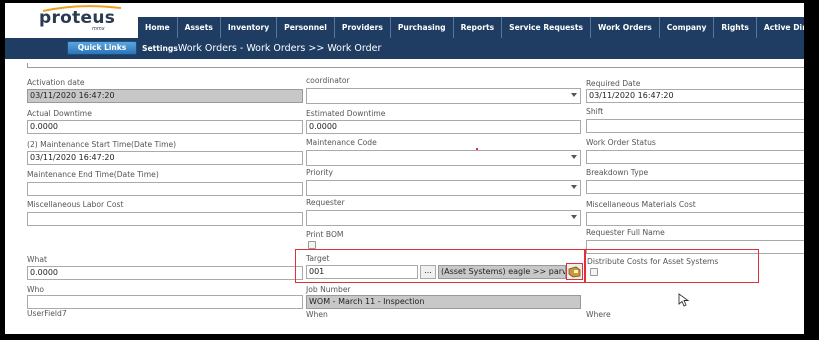 The height and width of the screenshot is (340, 819). What do you see at coordinates (735, 27) in the screenshot?
I see `nav-item-rights: Rights` at bounding box center [735, 27].